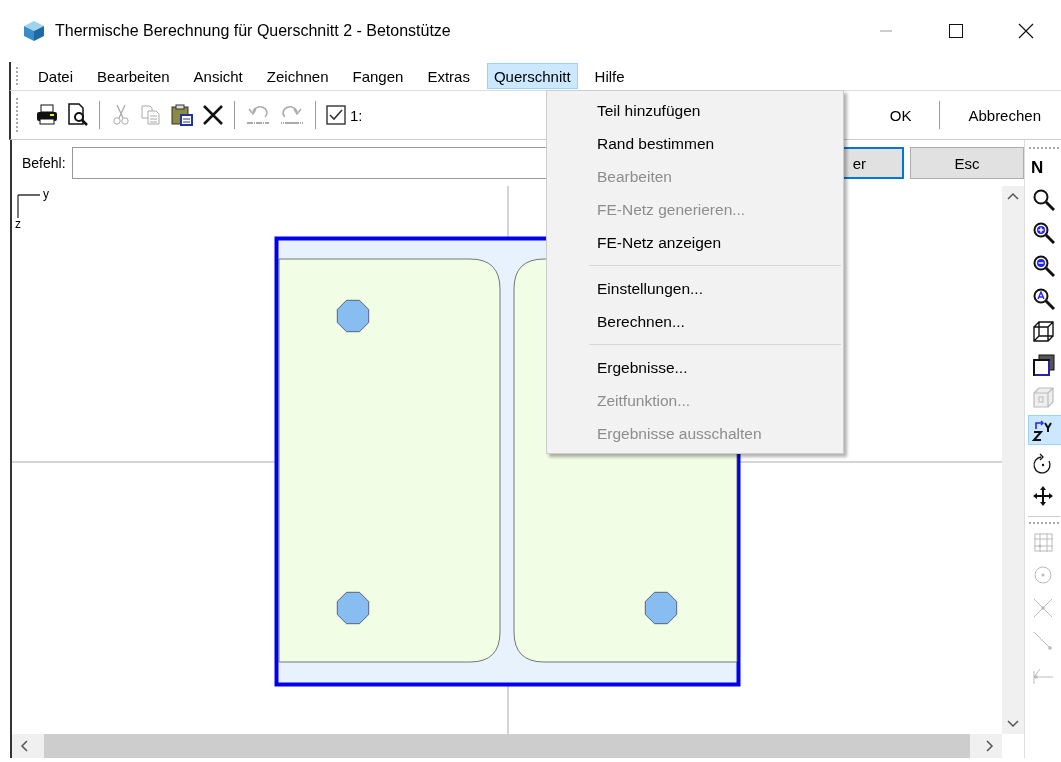 Image resolution: width=1061 pixels, height=762 pixels. What do you see at coordinates (695, 242) in the screenshot?
I see `menu-entry: FE-Netz anzeigen` at bounding box center [695, 242].